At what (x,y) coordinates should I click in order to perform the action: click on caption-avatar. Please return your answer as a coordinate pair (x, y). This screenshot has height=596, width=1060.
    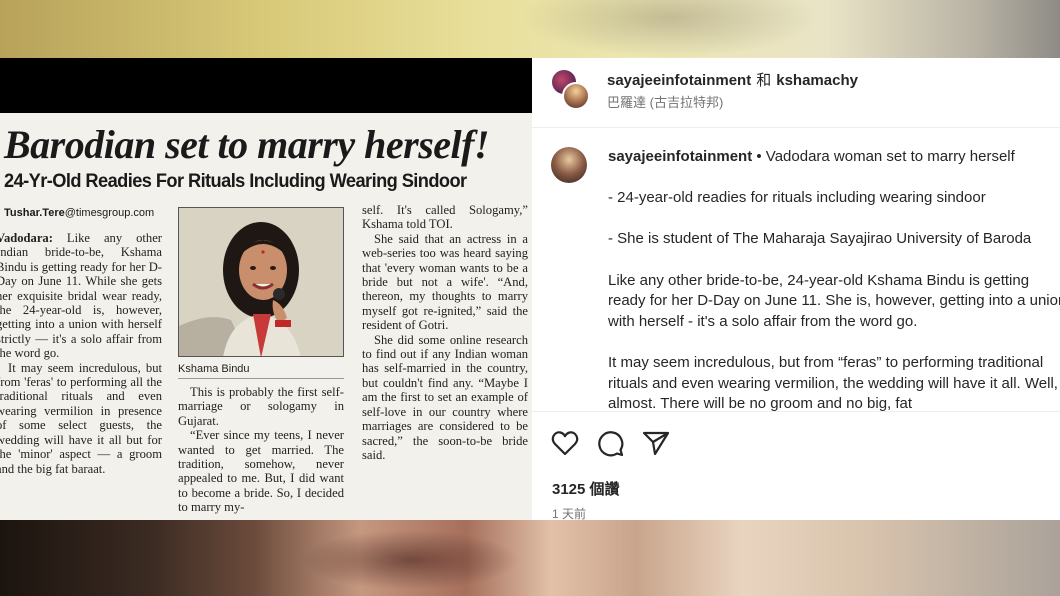
    Looking at the image, I should click on (569, 165).